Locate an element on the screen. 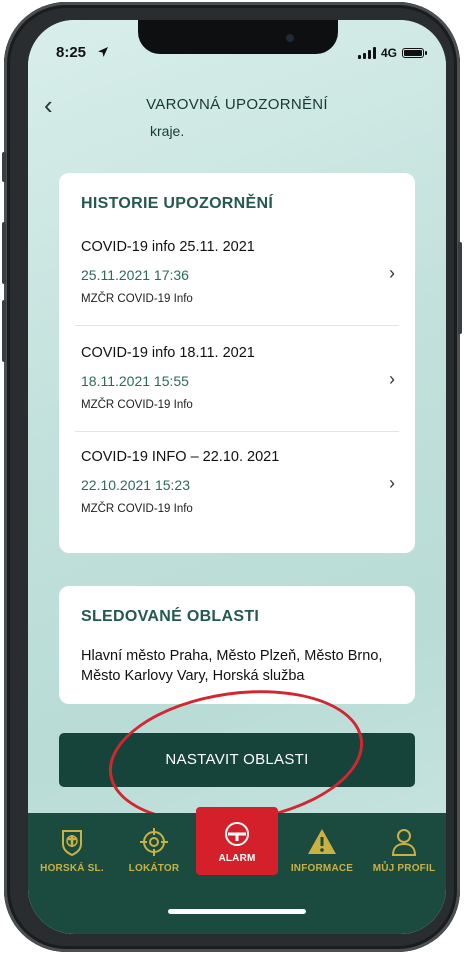 Image resolution: width=466 pixels, height=957 pixels. history-item-date: 25.11.2021 17:36 is located at coordinates (135, 275).